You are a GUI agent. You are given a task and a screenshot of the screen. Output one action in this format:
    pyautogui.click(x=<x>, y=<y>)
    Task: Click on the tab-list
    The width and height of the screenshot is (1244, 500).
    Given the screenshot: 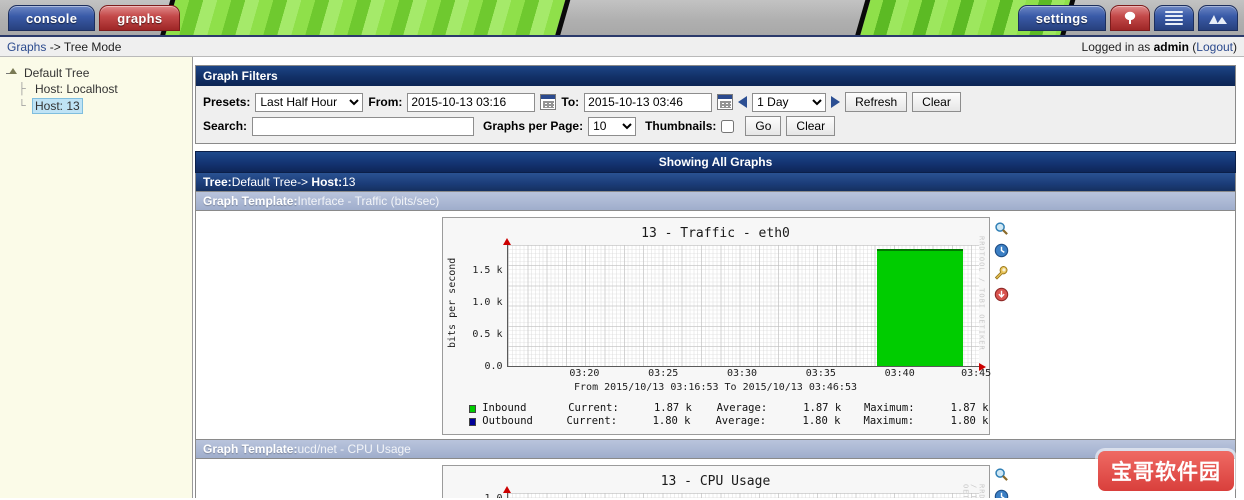 What is the action you would take?
    pyautogui.click(x=1174, y=18)
    